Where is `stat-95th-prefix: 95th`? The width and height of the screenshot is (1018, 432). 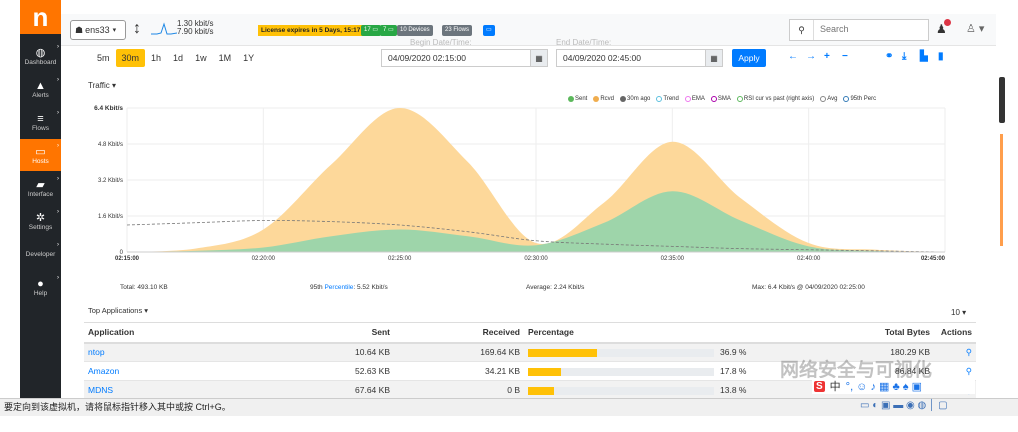
stat-95th-prefix: 95th is located at coordinates (316, 287).